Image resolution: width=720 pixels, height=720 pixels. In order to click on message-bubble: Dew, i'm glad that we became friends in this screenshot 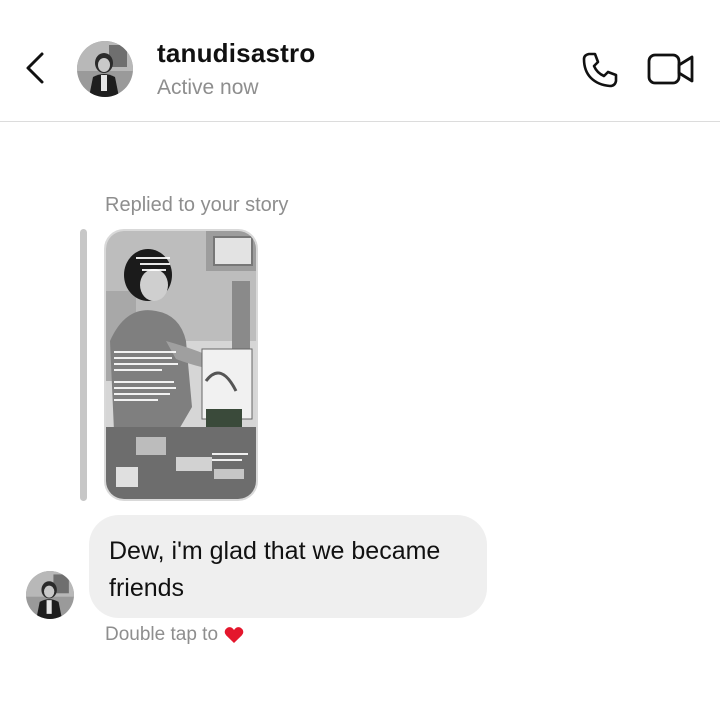, I will do `click(288, 566)`.